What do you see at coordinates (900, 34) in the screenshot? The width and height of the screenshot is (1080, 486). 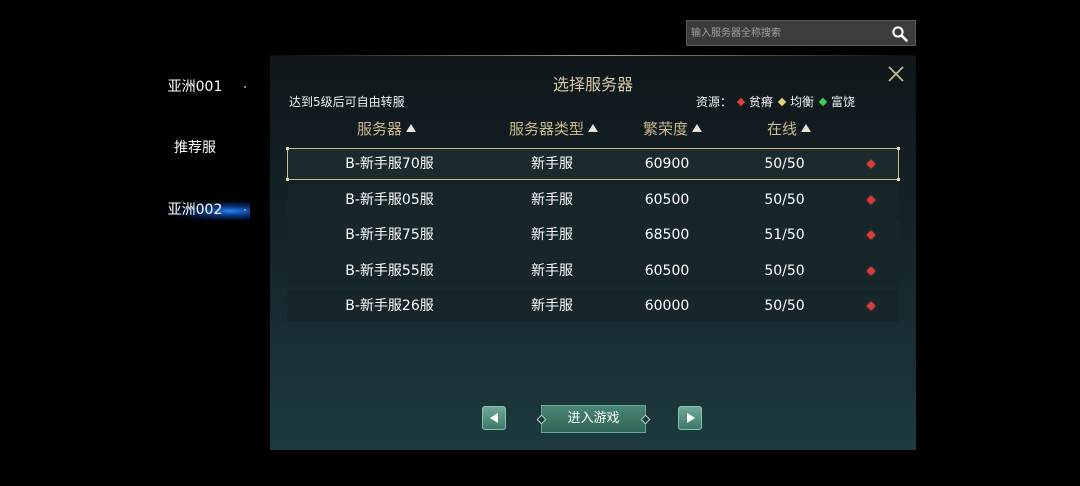 I see `search-icon` at bounding box center [900, 34].